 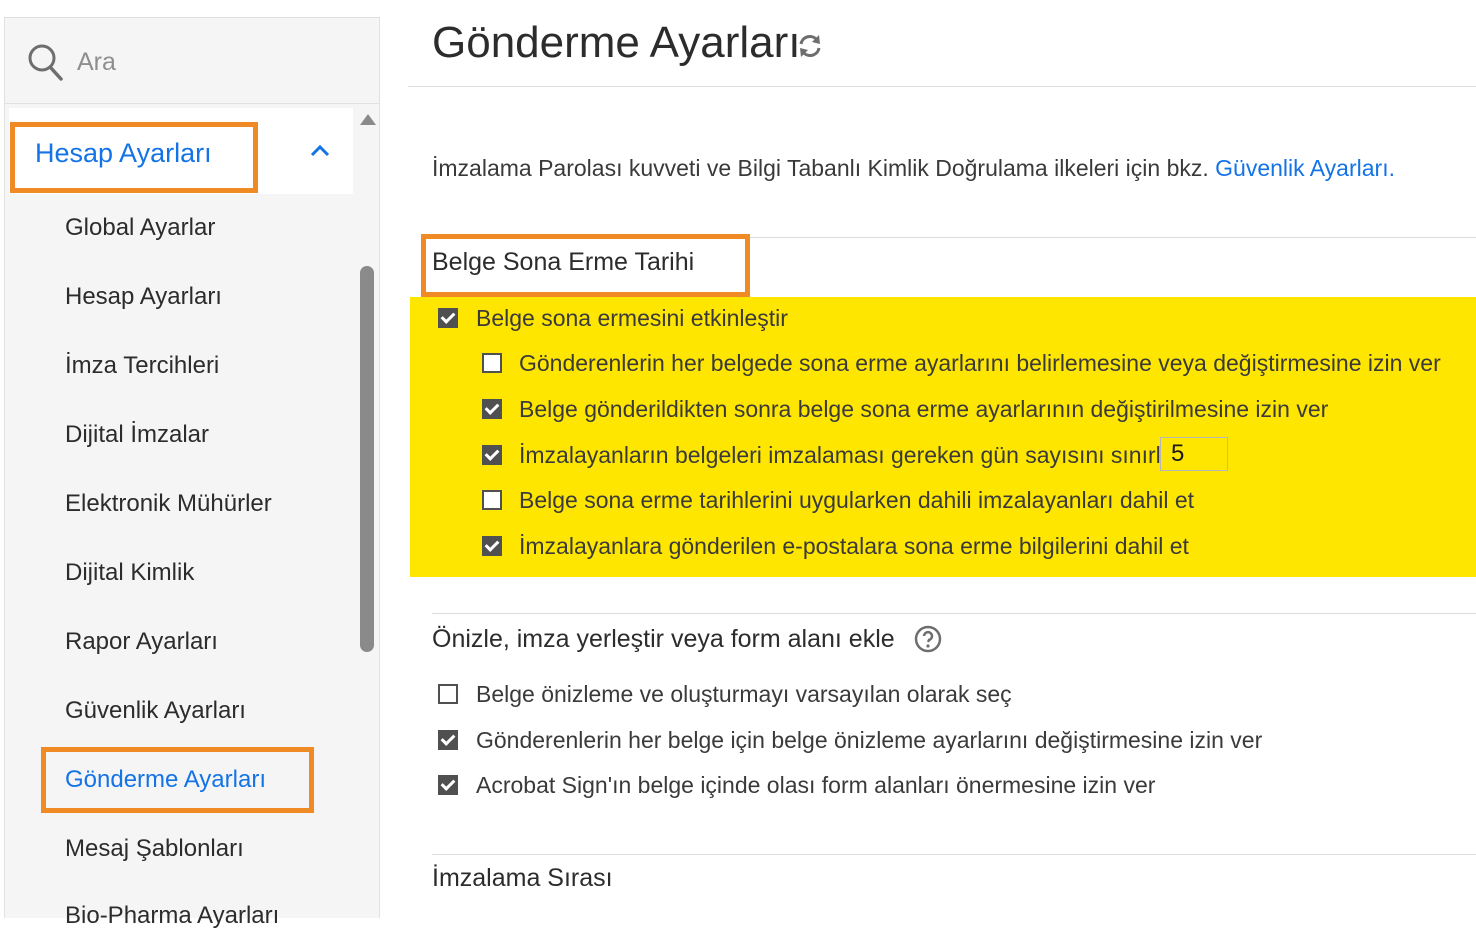 I want to click on refresh-icon, so click(x=810, y=46).